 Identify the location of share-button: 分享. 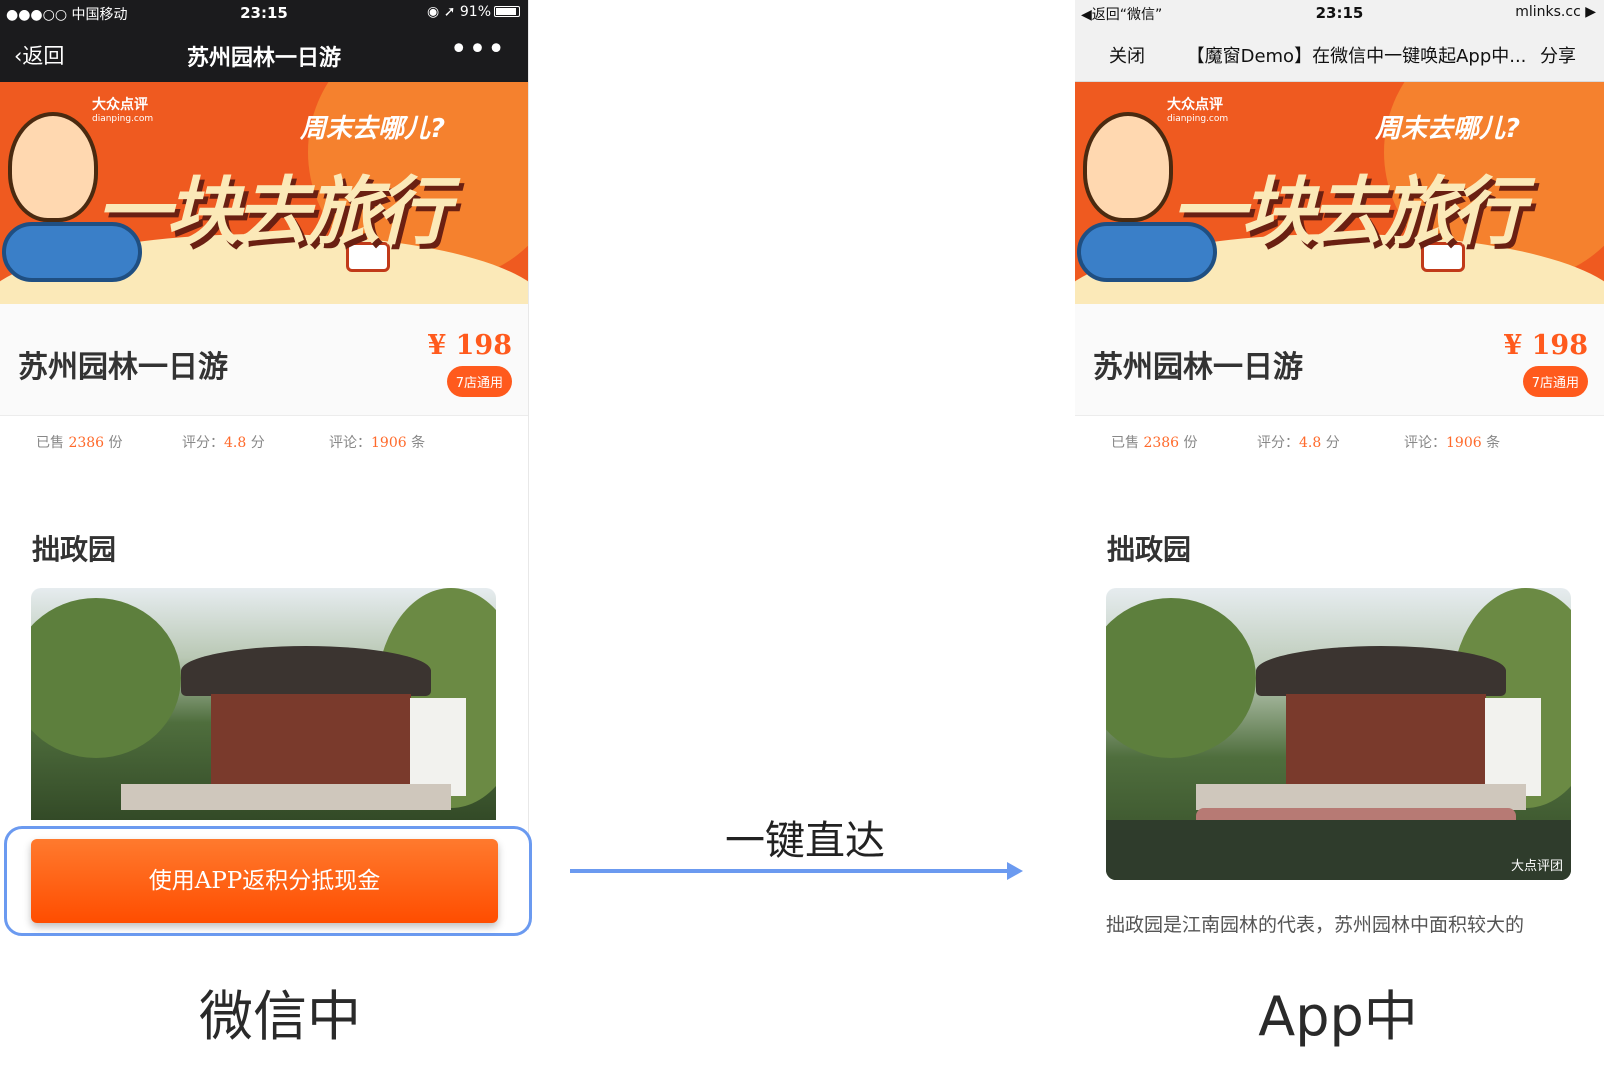
(1558, 55).